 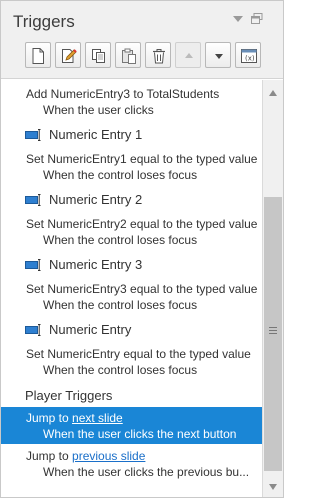 I want to click on scroll-up-button, so click(x=273, y=93).